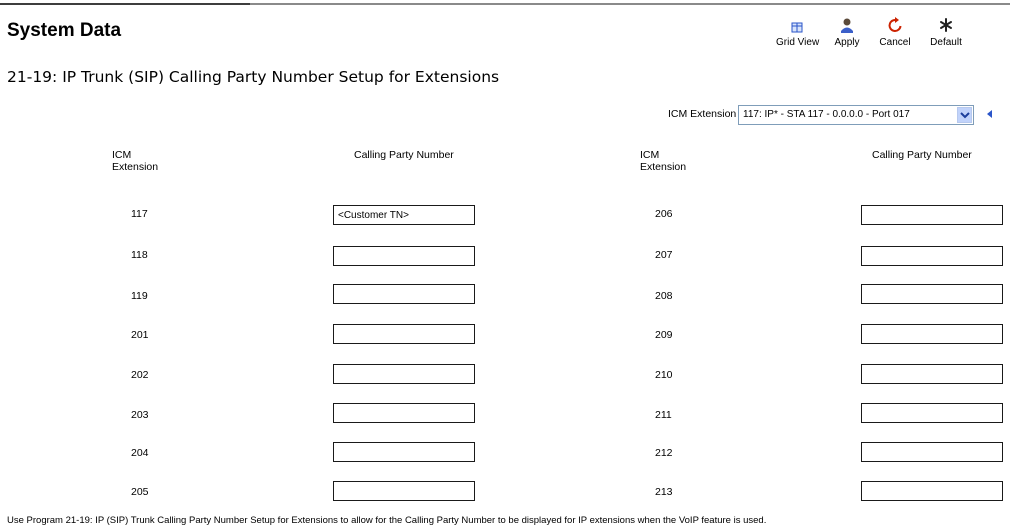 This screenshot has height=531, width=1010. What do you see at coordinates (135, 161) in the screenshot?
I see `column-header-icm-extension-left: ICM Extension` at bounding box center [135, 161].